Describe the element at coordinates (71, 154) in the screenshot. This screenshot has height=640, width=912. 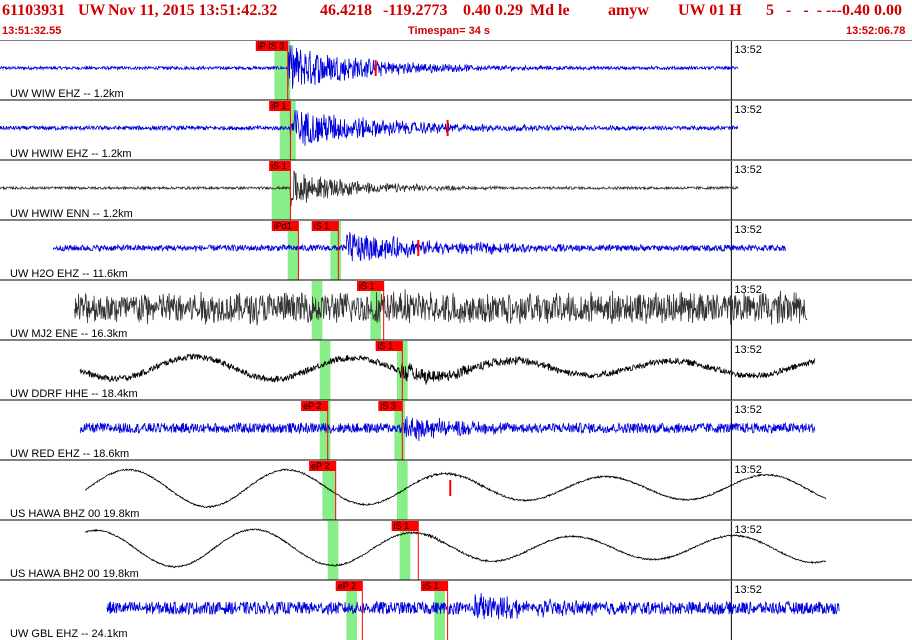
I see `trace-label: UW HWIW EHZ -- 1.2km` at that location.